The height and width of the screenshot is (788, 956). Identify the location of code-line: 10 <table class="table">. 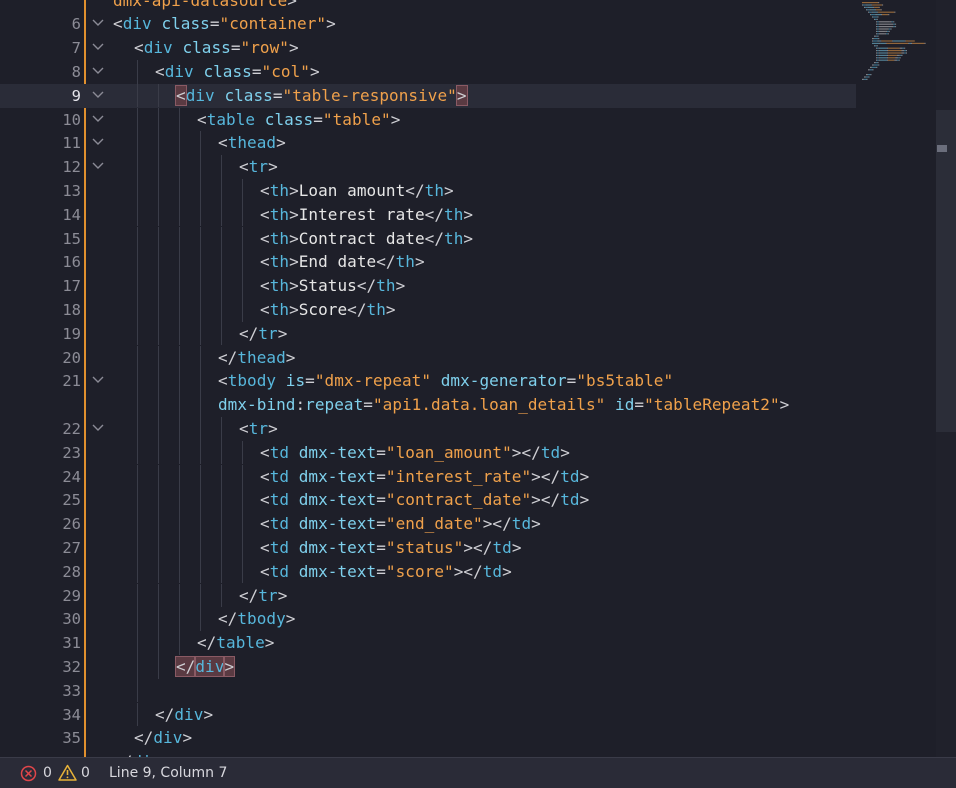
(428, 120).